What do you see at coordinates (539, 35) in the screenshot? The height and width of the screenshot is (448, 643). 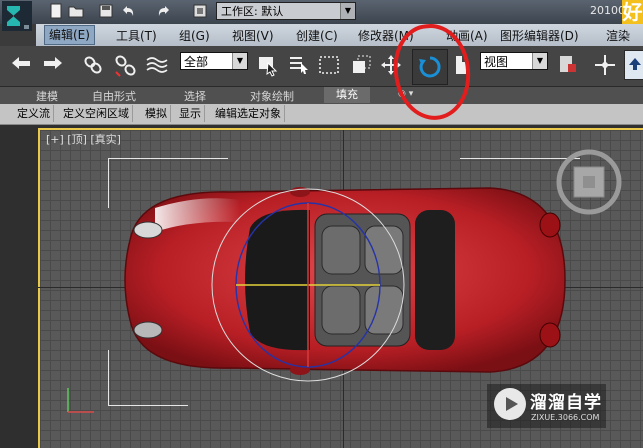 I see `menu-graph-editors: 图形编辑器(D)` at bounding box center [539, 35].